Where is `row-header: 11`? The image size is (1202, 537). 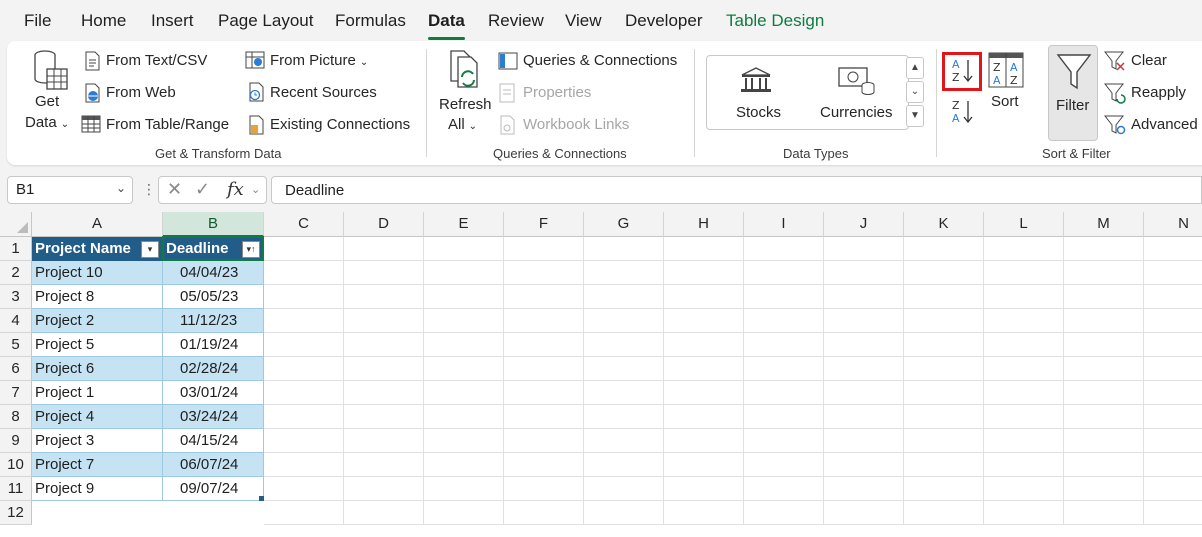
row-header: 11 is located at coordinates (16, 489).